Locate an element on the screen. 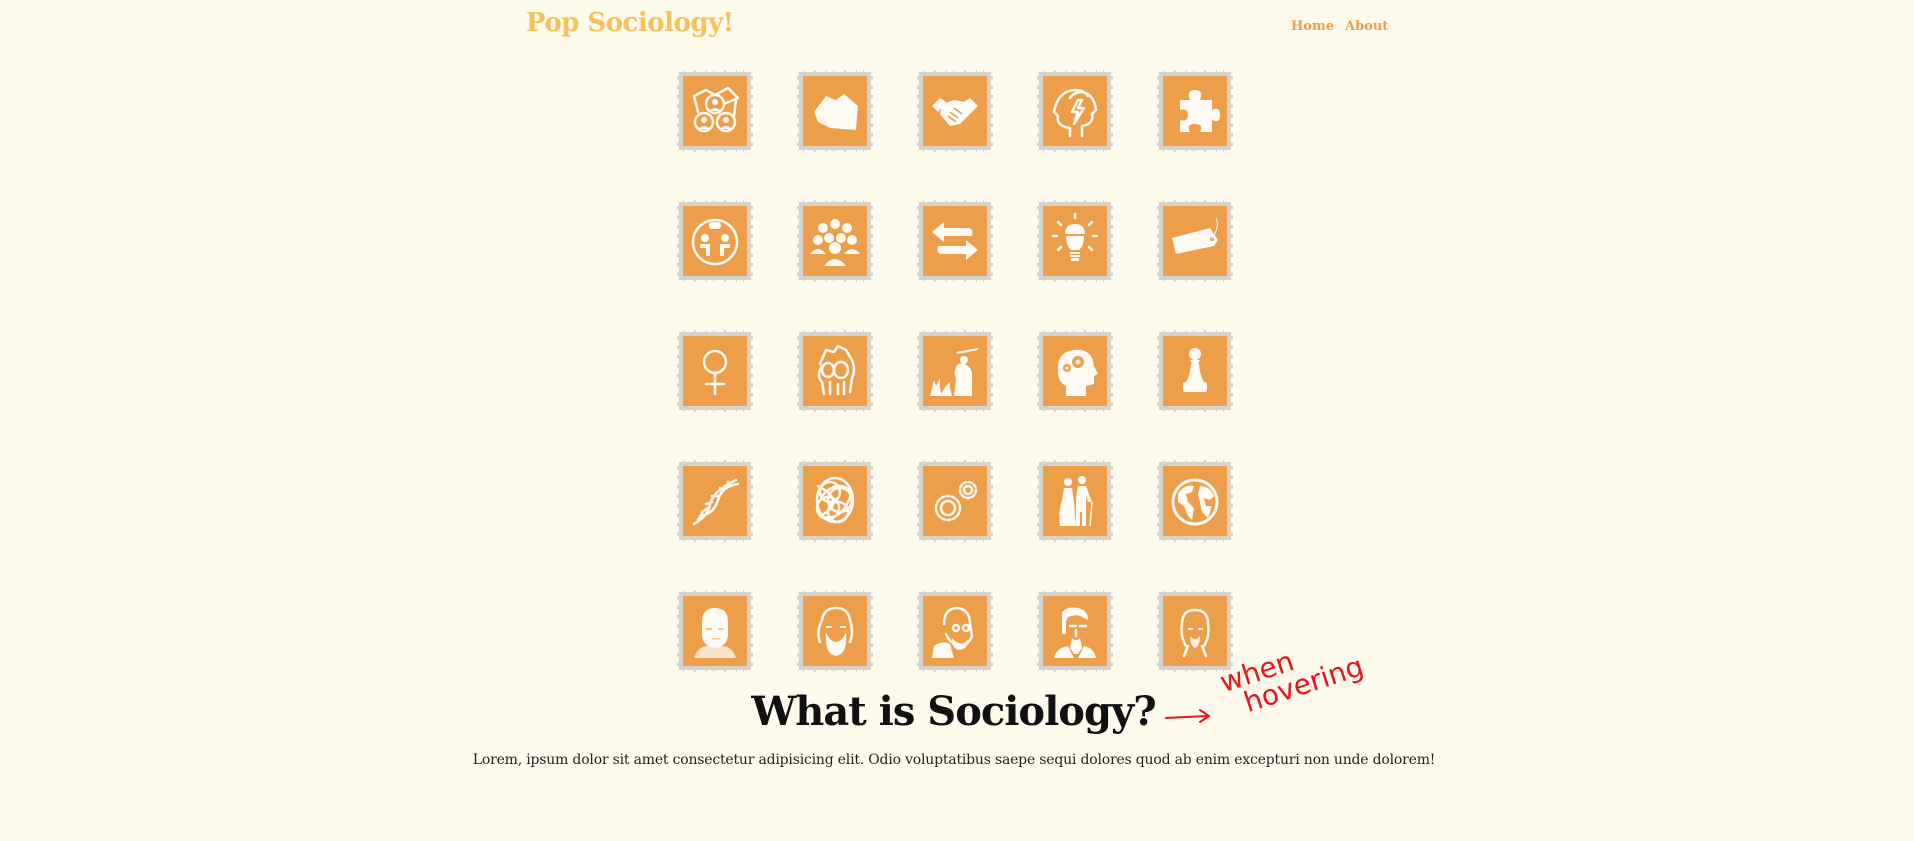 Image resolution: width=1914 pixels, height=841 pixels. portrait-marx-icon is located at coordinates (835, 631).